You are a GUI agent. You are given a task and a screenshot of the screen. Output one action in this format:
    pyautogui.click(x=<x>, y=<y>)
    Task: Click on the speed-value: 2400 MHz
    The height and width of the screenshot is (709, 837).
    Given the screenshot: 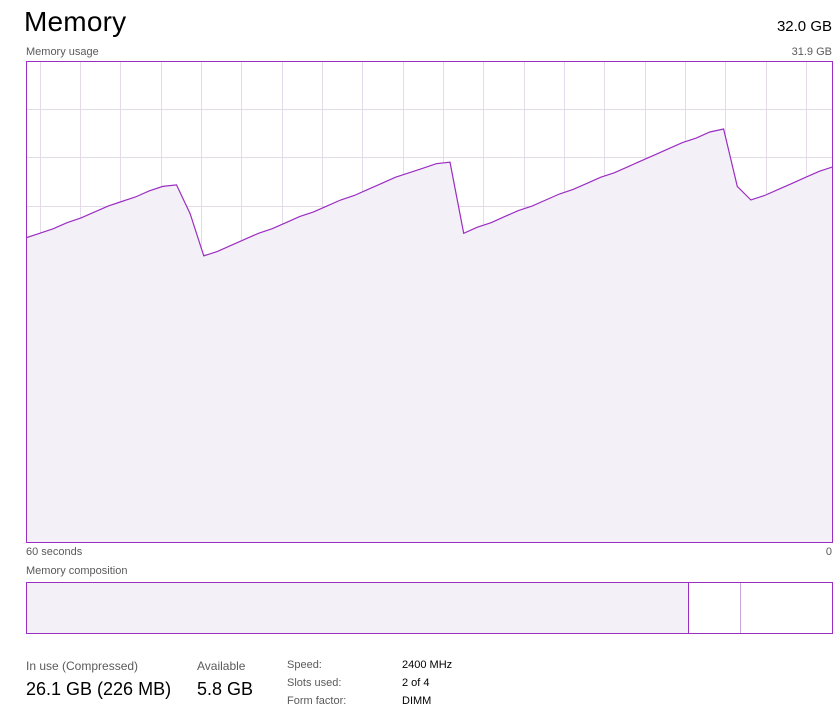 What is the action you would take?
    pyautogui.click(x=427, y=665)
    